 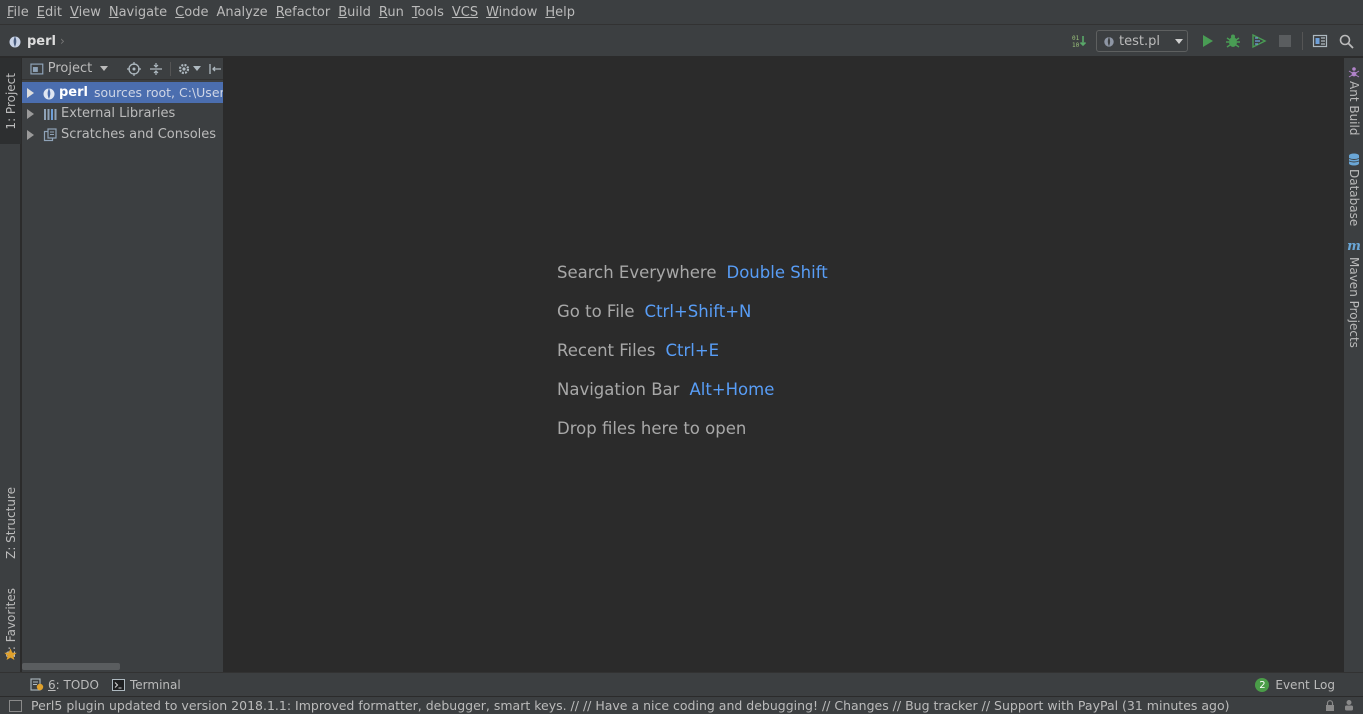 I want to click on hint-search-everywhere: Search Everywhere Double Shift, so click(x=692, y=272).